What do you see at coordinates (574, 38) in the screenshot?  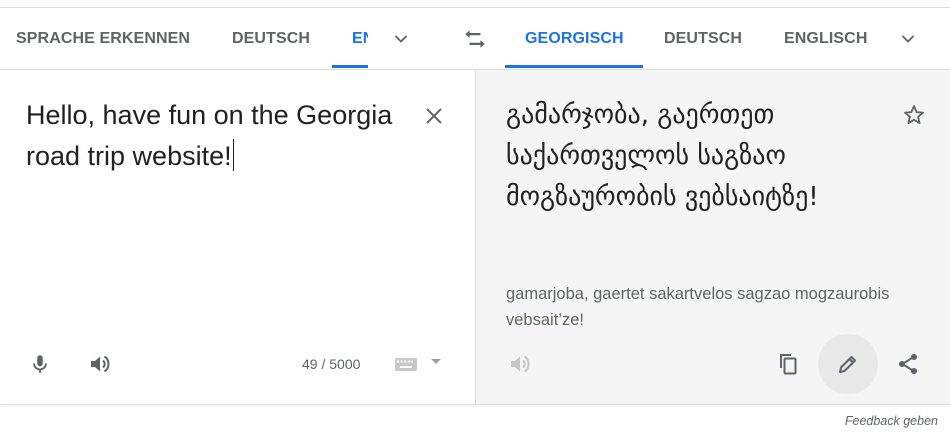 I see `tab-target-georgisch: GEORGISCH` at bounding box center [574, 38].